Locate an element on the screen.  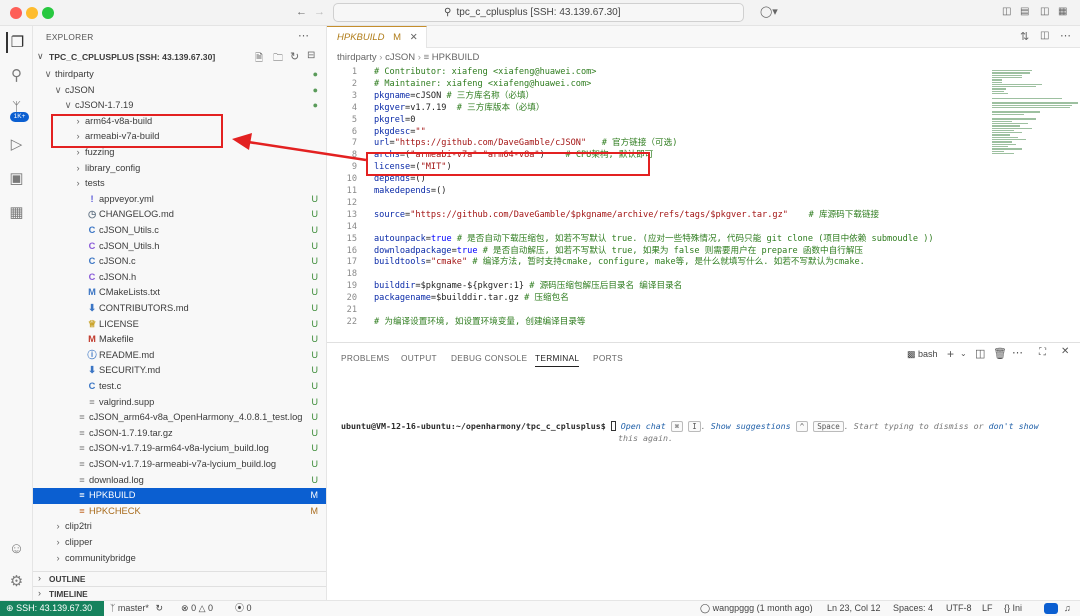
tree-item: ! appveyor.yml U is located at coordinates (179, 200).